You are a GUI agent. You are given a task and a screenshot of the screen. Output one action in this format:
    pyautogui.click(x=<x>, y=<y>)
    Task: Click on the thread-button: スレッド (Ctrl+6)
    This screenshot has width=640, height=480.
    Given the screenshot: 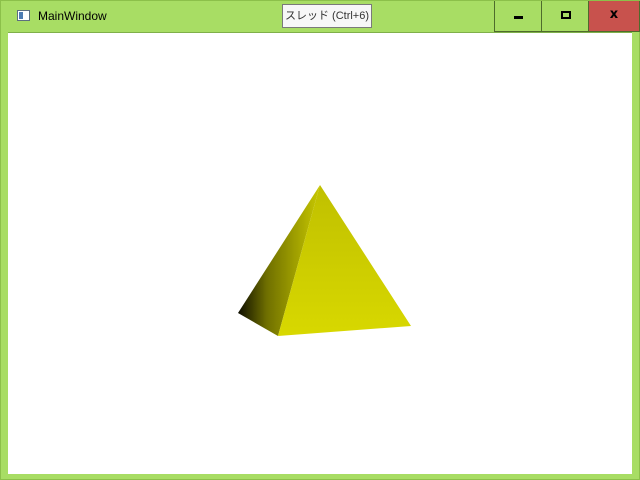 What is the action you would take?
    pyautogui.click(x=327, y=16)
    